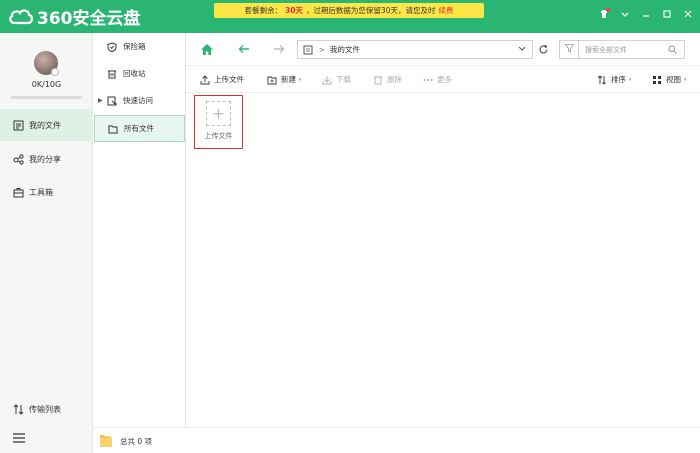 Image resolution: width=700 pixels, height=453 pixels. I want to click on subnav-item-label: 所有文件, so click(139, 128).